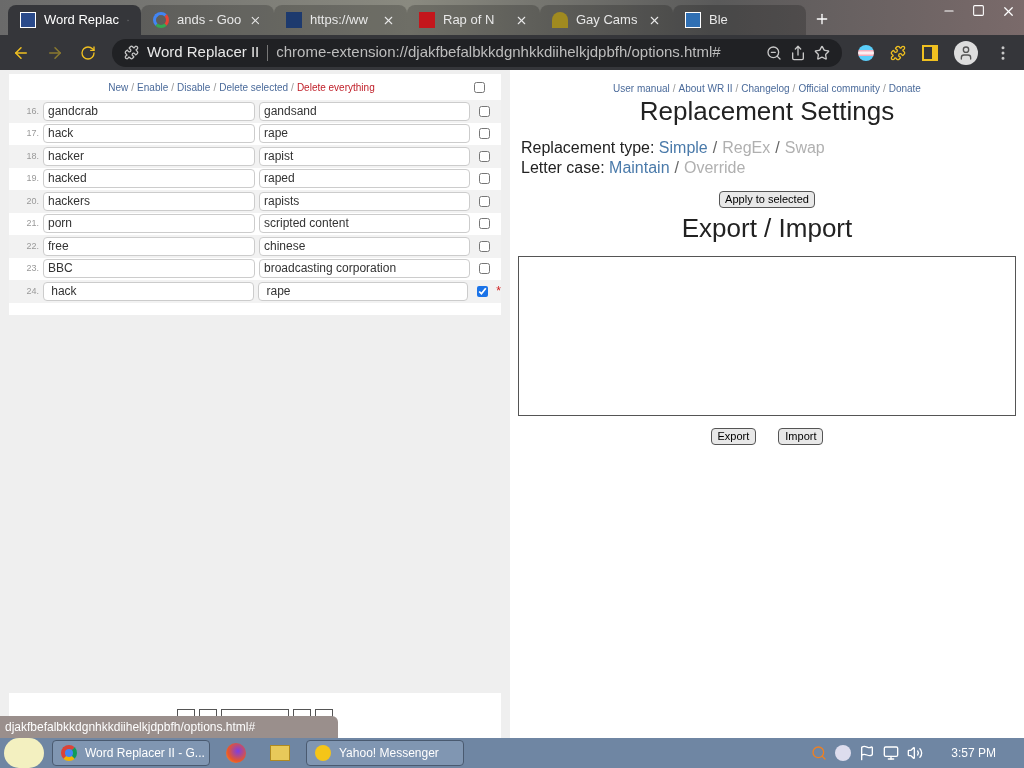  I want to click on chrome-icon, so click(69, 753).